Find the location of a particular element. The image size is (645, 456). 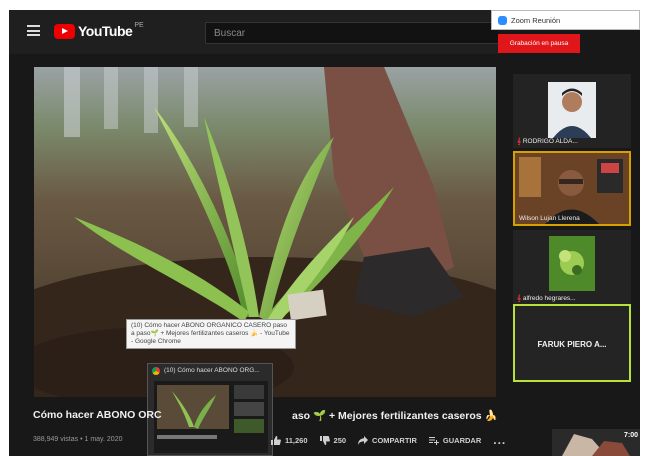

like-button: 11,260 is located at coordinates (289, 440).